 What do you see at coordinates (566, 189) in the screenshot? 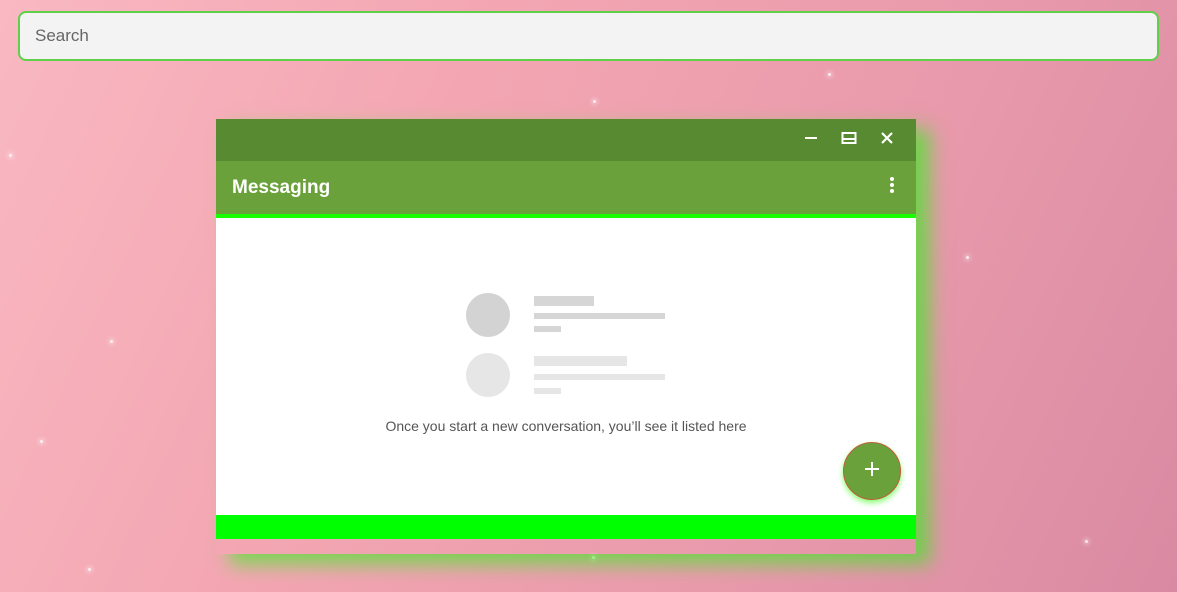
I see `app-toolbar: Messaging` at bounding box center [566, 189].